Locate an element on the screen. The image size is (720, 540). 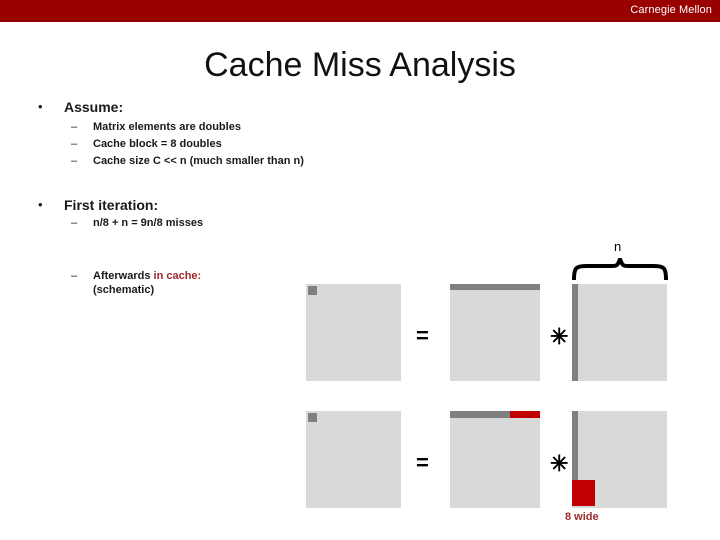
row1-result-matrix is located at coordinates (353, 332).